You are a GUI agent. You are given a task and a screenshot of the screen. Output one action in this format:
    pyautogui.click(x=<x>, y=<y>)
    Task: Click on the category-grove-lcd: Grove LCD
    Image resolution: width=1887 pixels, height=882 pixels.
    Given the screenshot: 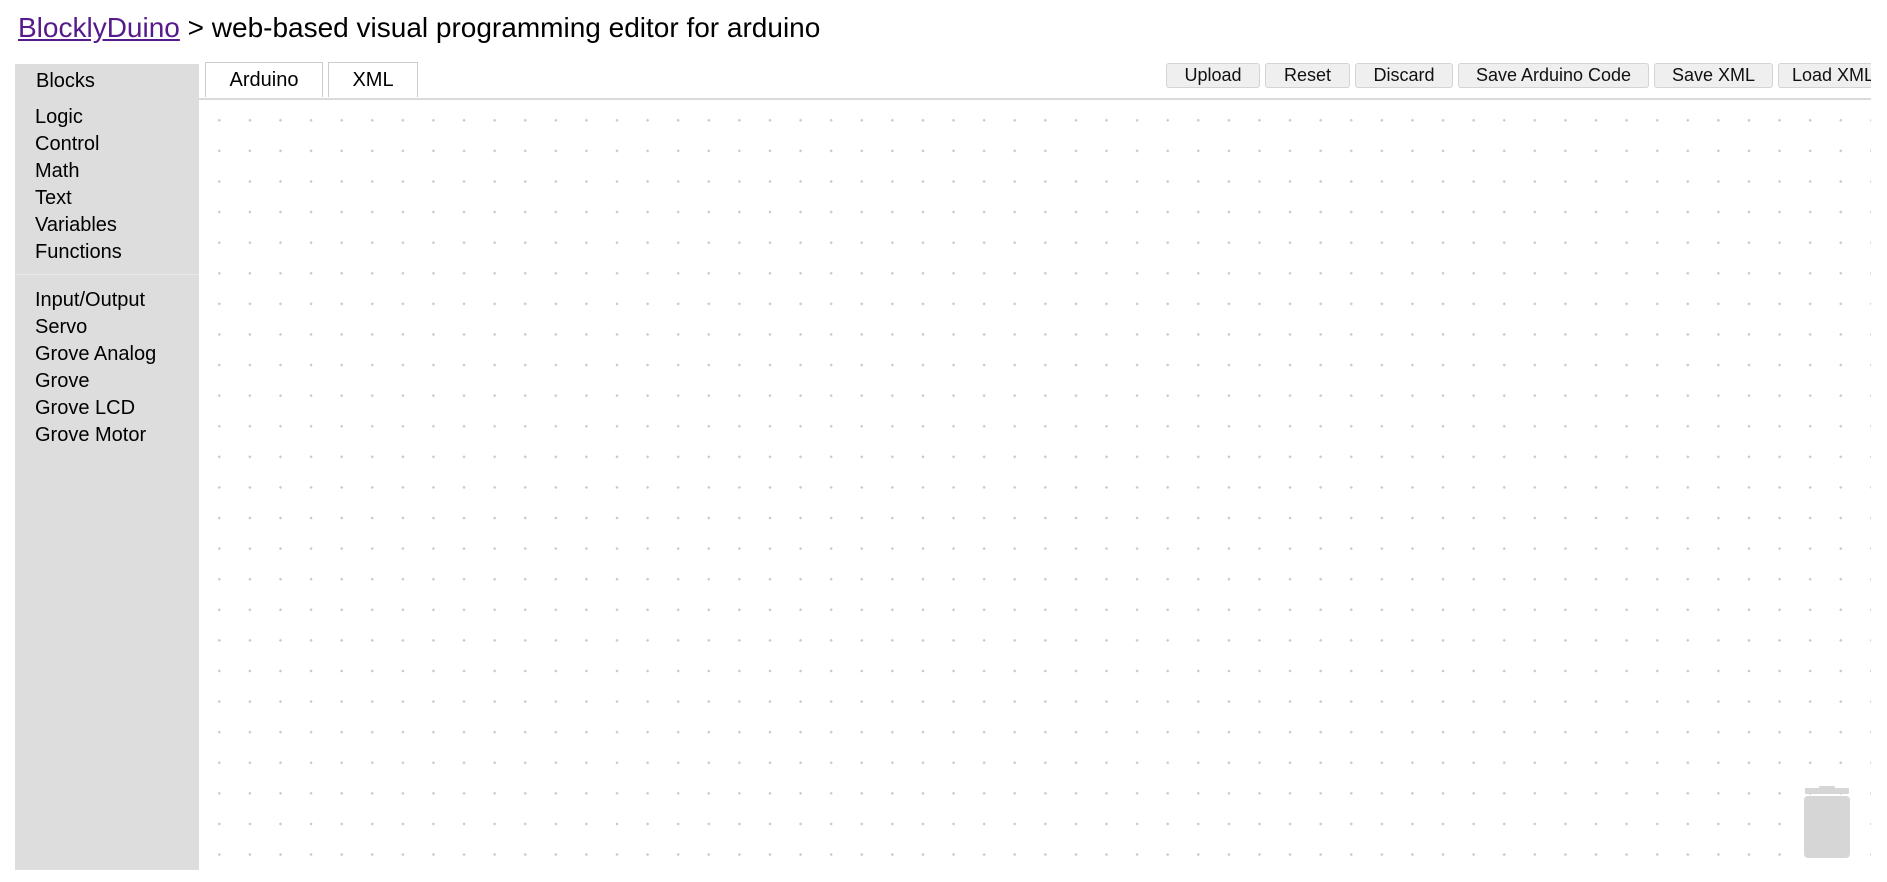 What is the action you would take?
    pyautogui.click(x=107, y=408)
    